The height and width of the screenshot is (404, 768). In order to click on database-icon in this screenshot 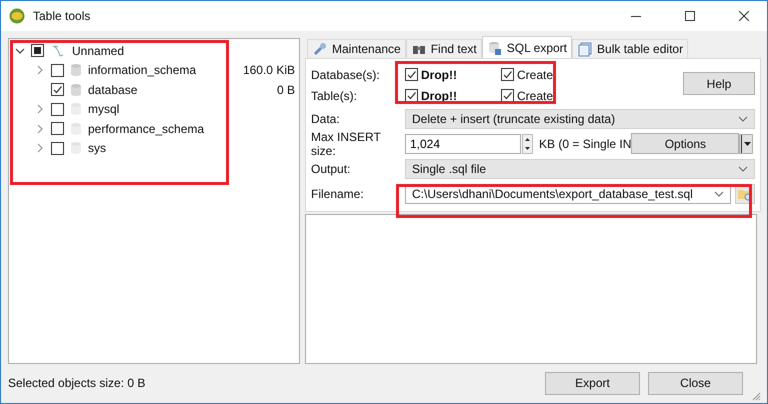, I will do `click(494, 48)`.